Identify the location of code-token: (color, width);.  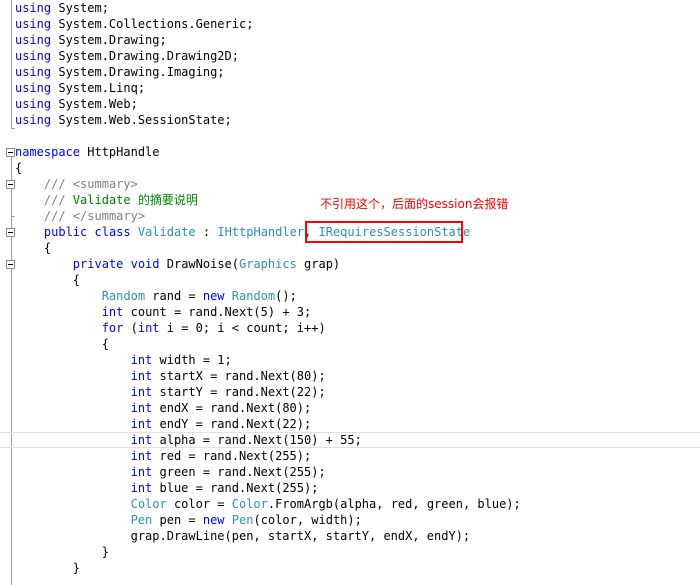
(307, 520).